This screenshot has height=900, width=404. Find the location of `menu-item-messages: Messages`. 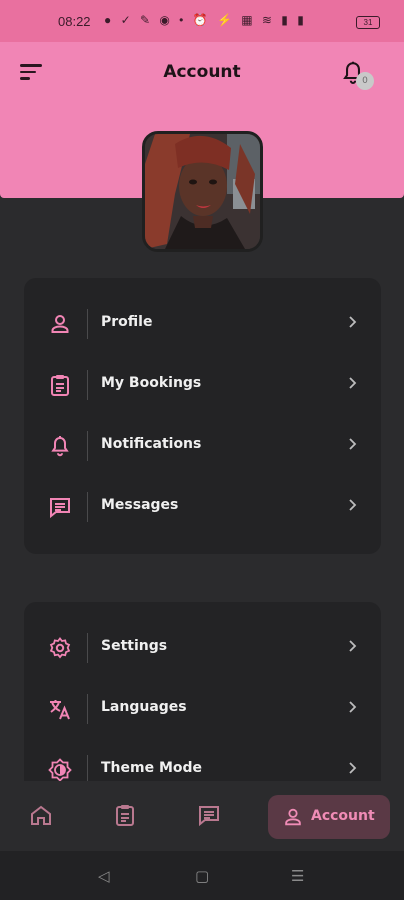

menu-item-messages: Messages is located at coordinates (202, 507).